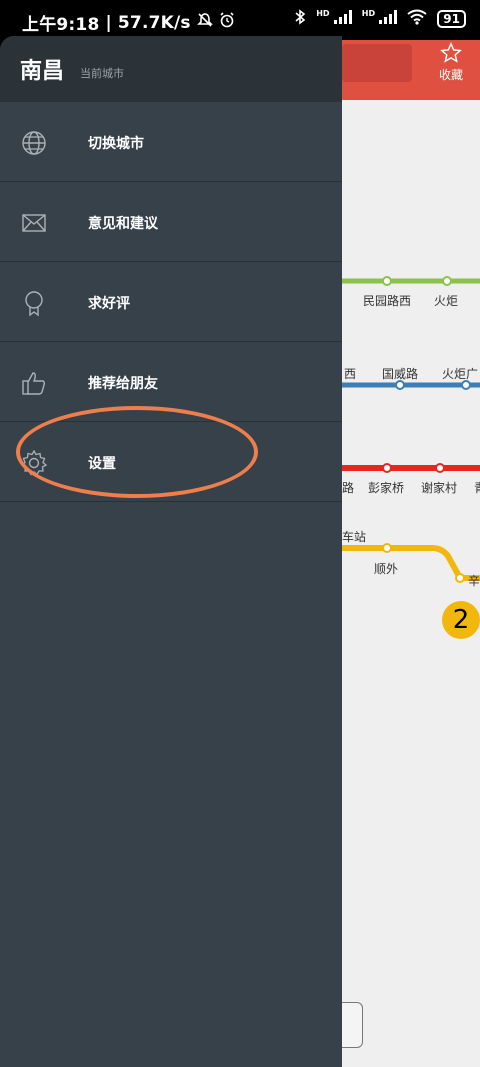 The width and height of the screenshot is (480, 1067). What do you see at coordinates (137, 452) in the screenshot?
I see `highlight-ring` at bounding box center [137, 452].